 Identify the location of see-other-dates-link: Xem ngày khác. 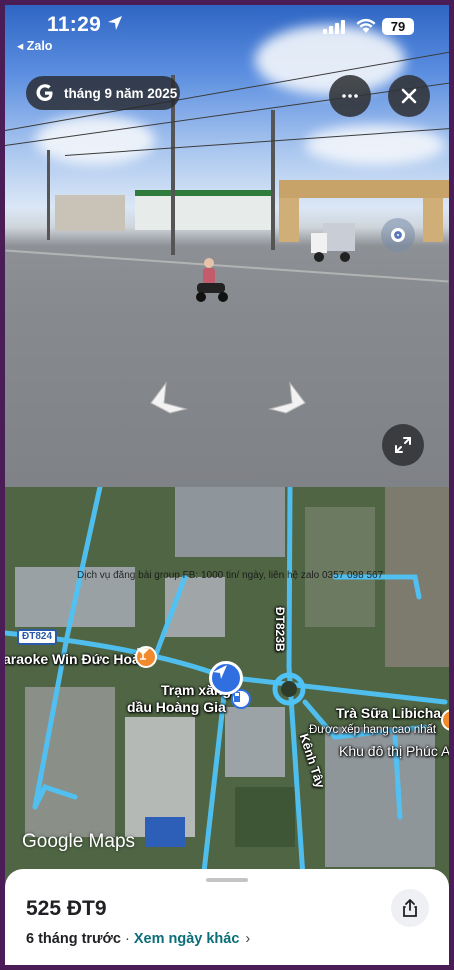
(187, 939).